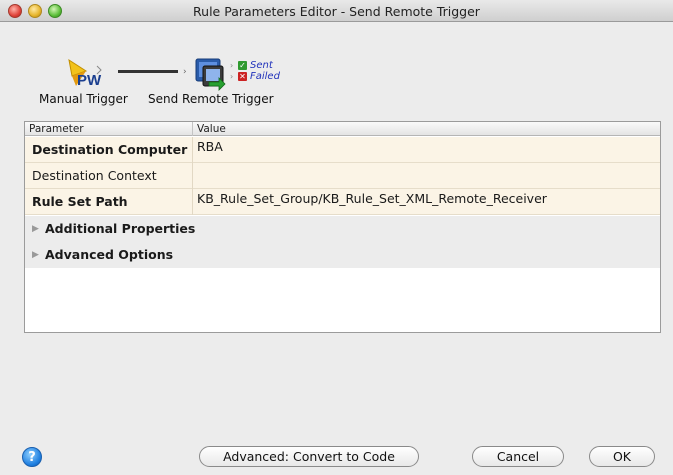 This screenshot has height=475, width=673. I want to click on table-header: Parameter Value, so click(342, 129).